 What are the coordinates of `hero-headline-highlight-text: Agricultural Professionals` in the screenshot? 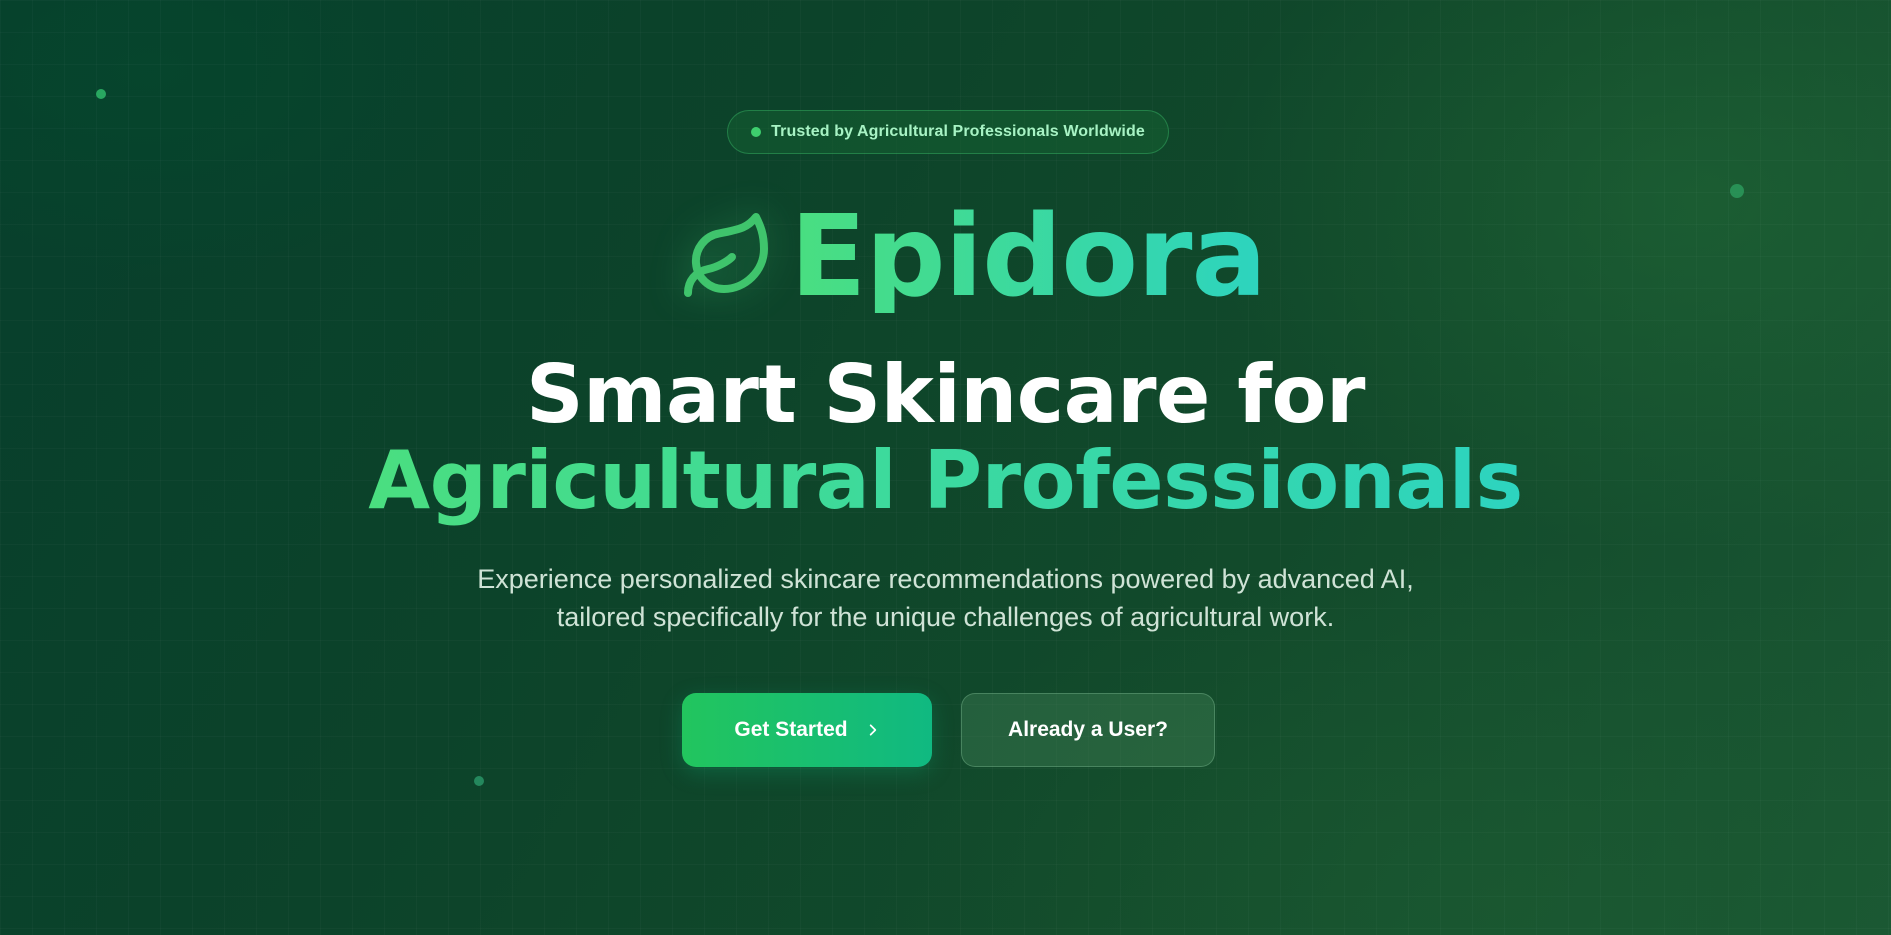 It's located at (945, 480).